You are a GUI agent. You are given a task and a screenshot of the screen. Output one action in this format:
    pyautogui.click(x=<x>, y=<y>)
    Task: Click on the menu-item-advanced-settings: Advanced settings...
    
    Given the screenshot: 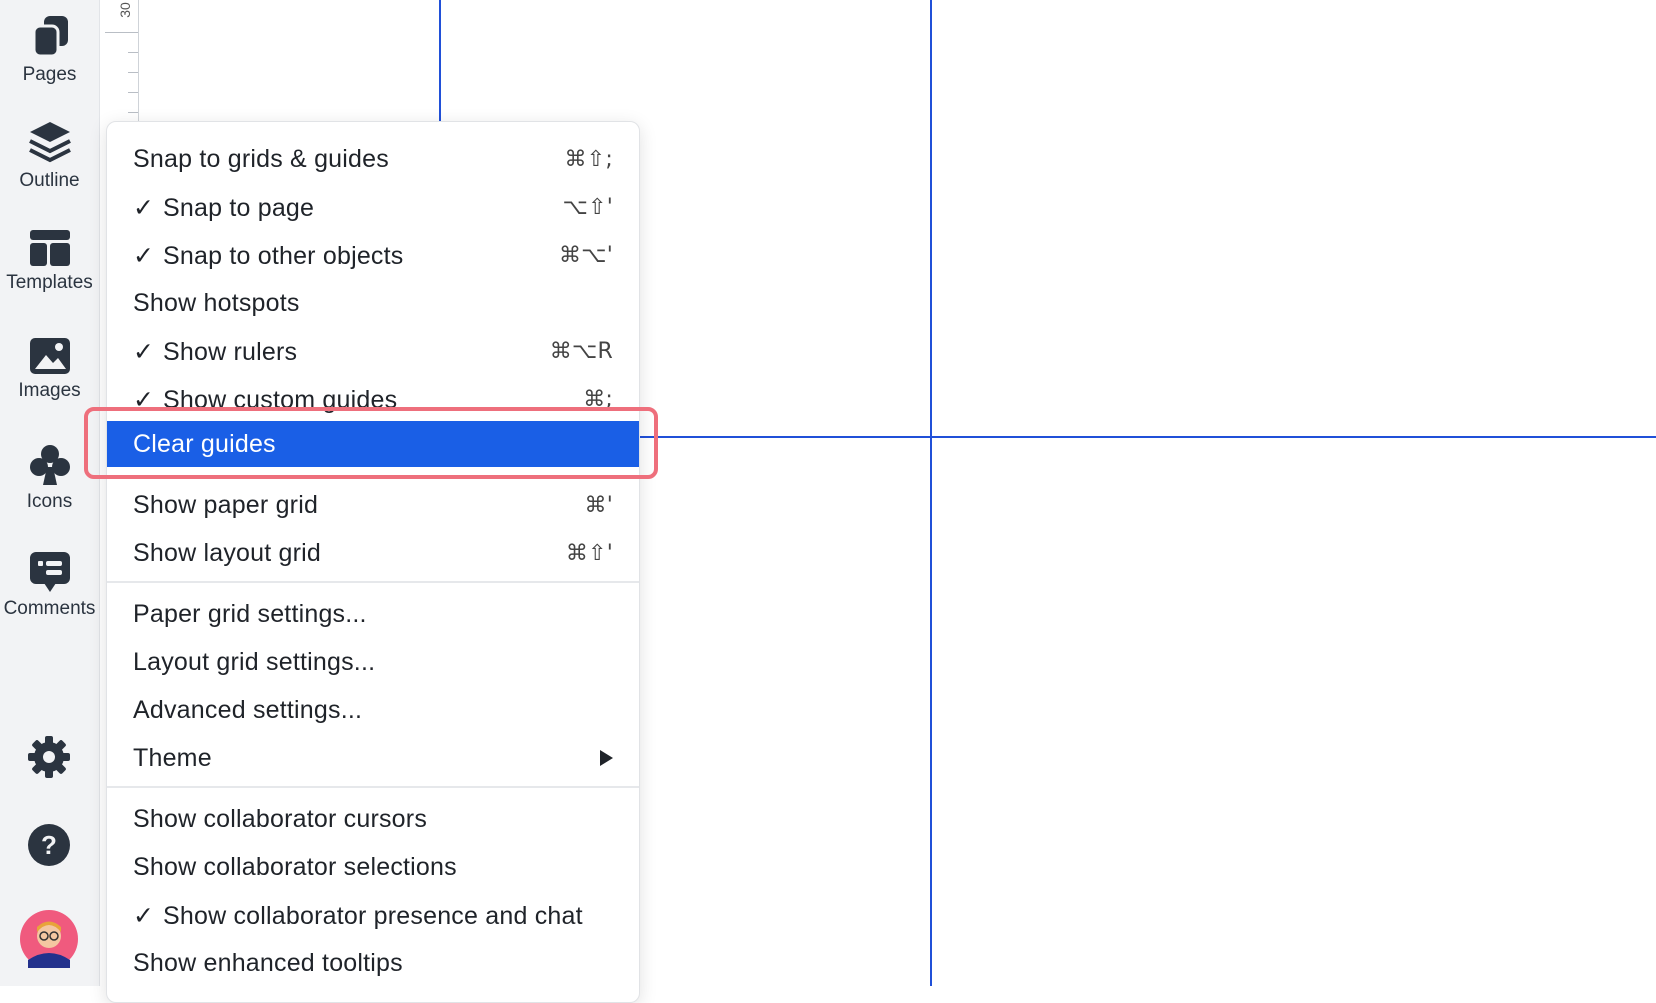 What is the action you would take?
    pyautogui.click(x=373, y=710)
    